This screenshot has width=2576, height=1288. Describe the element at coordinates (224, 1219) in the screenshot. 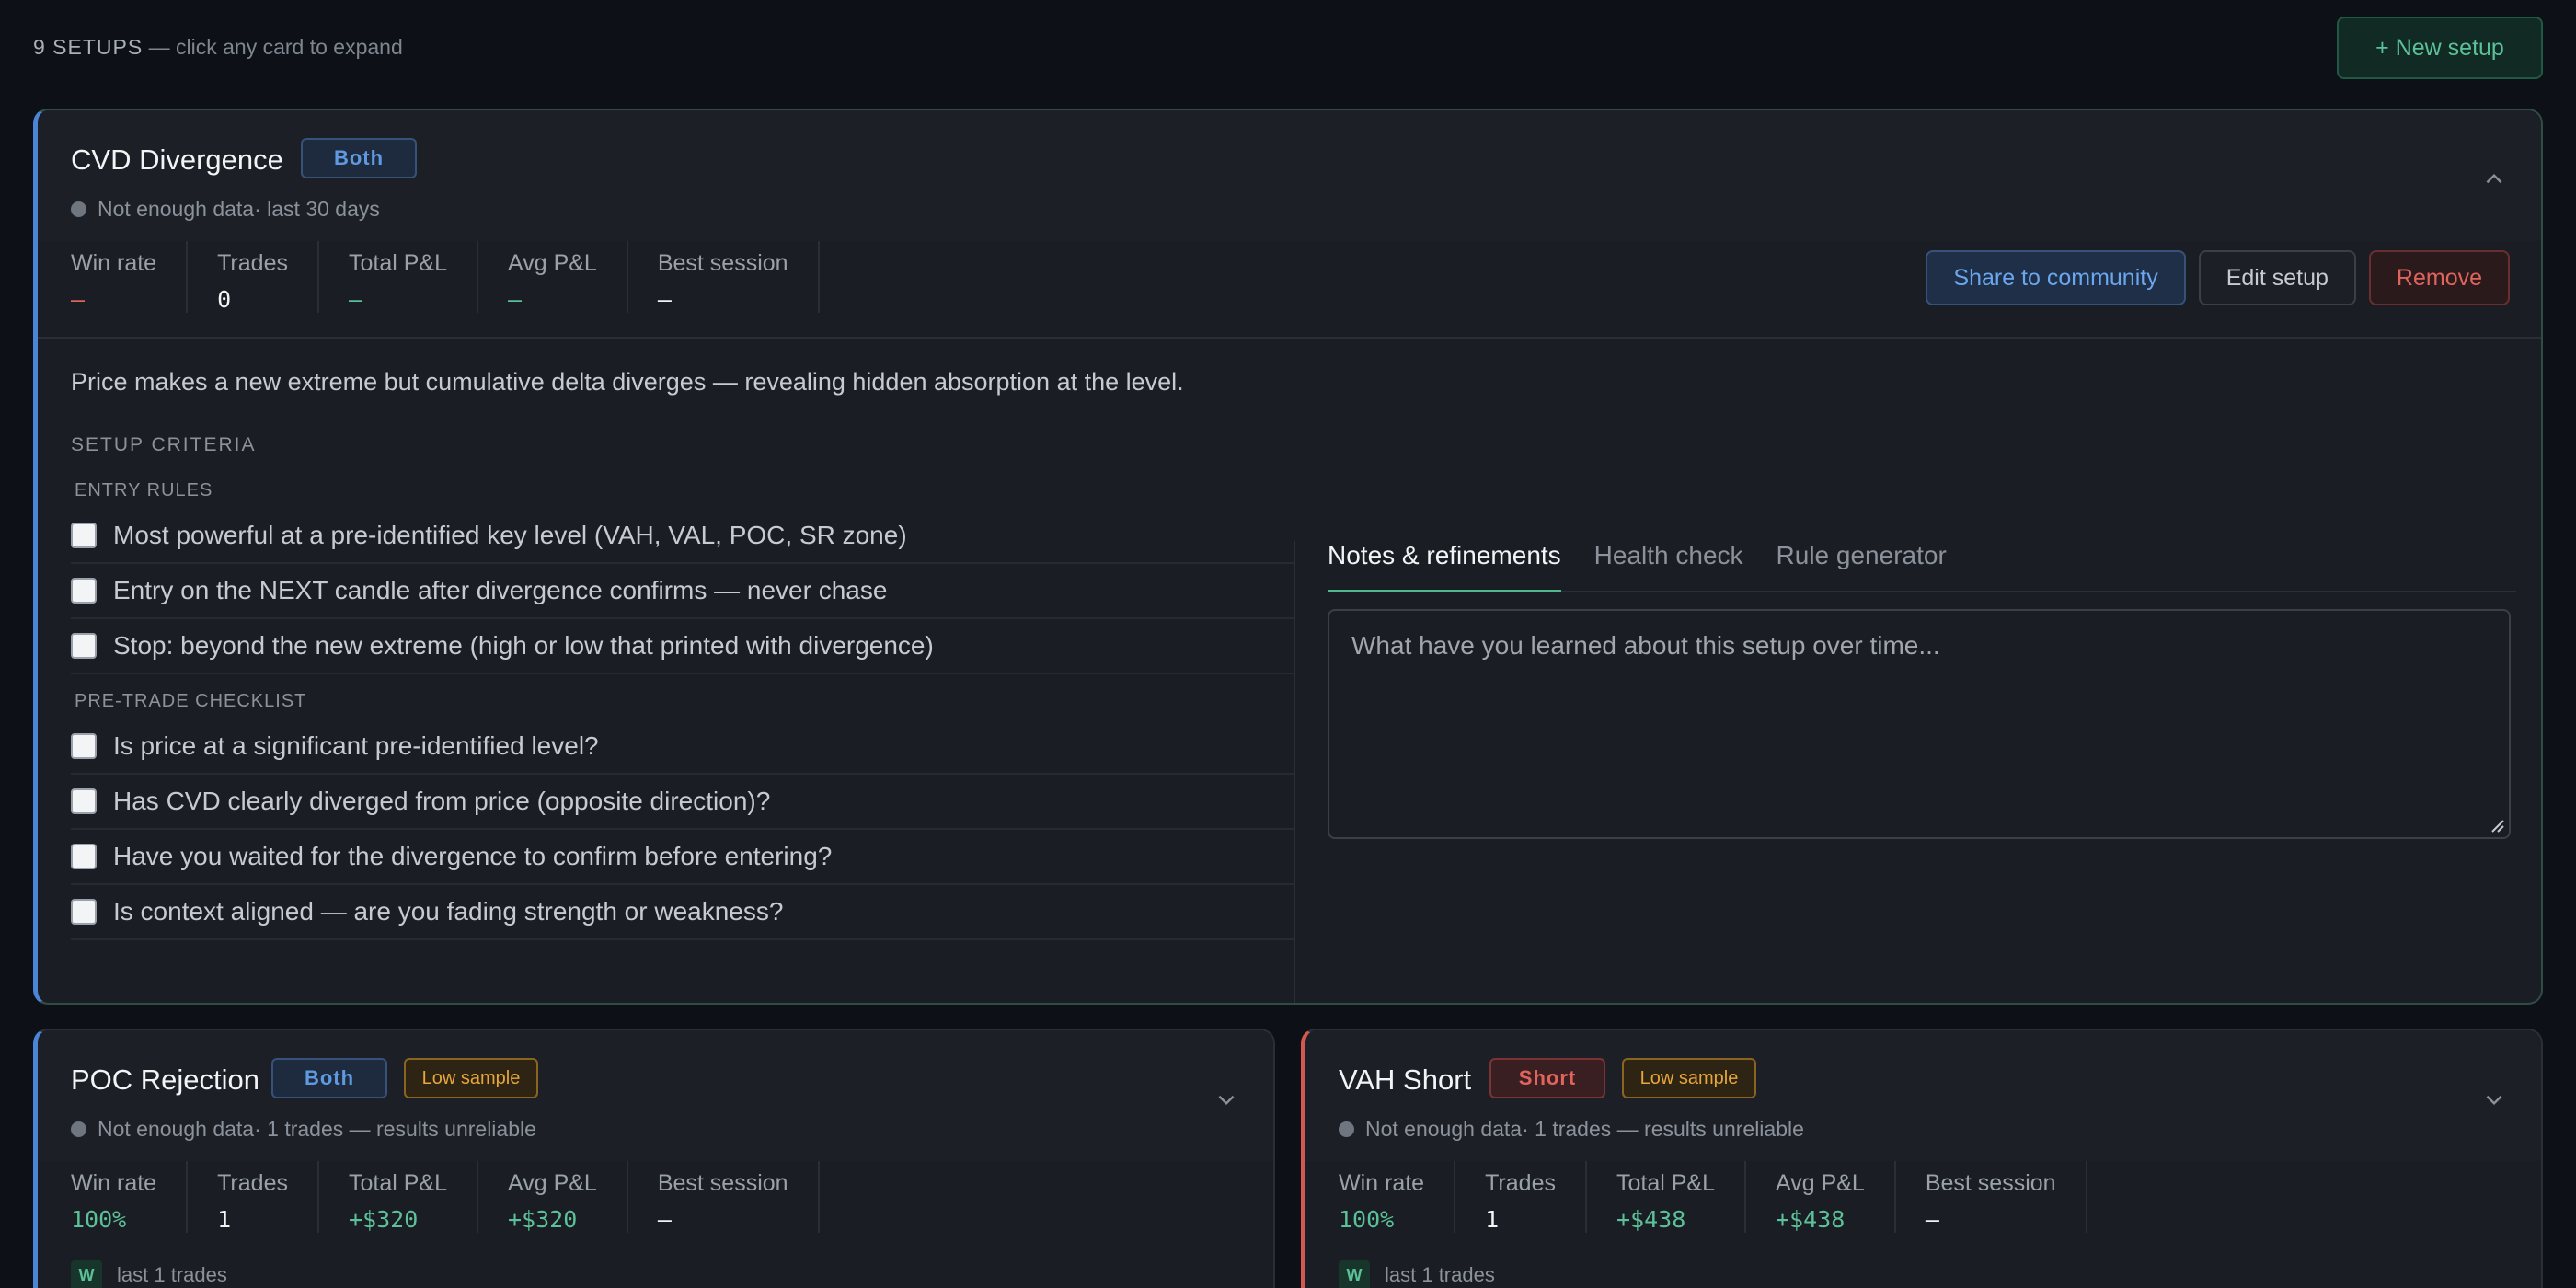

I see `stat-value: 1` at that location.